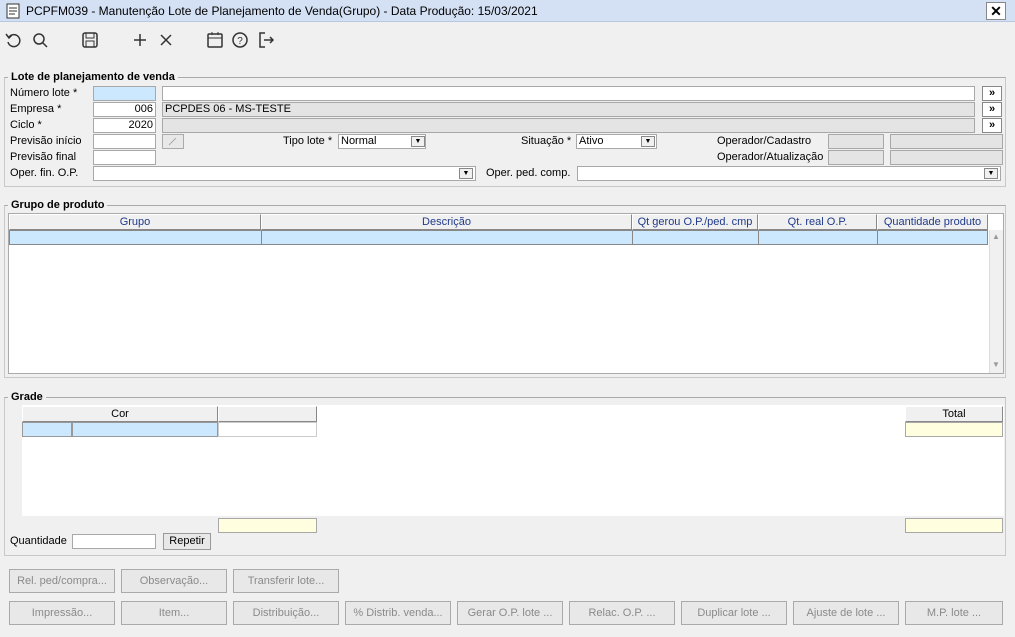  Describe the element at coordinates (124, 109) in the screenshot. I see `empresa-code-input: 006` at that location.